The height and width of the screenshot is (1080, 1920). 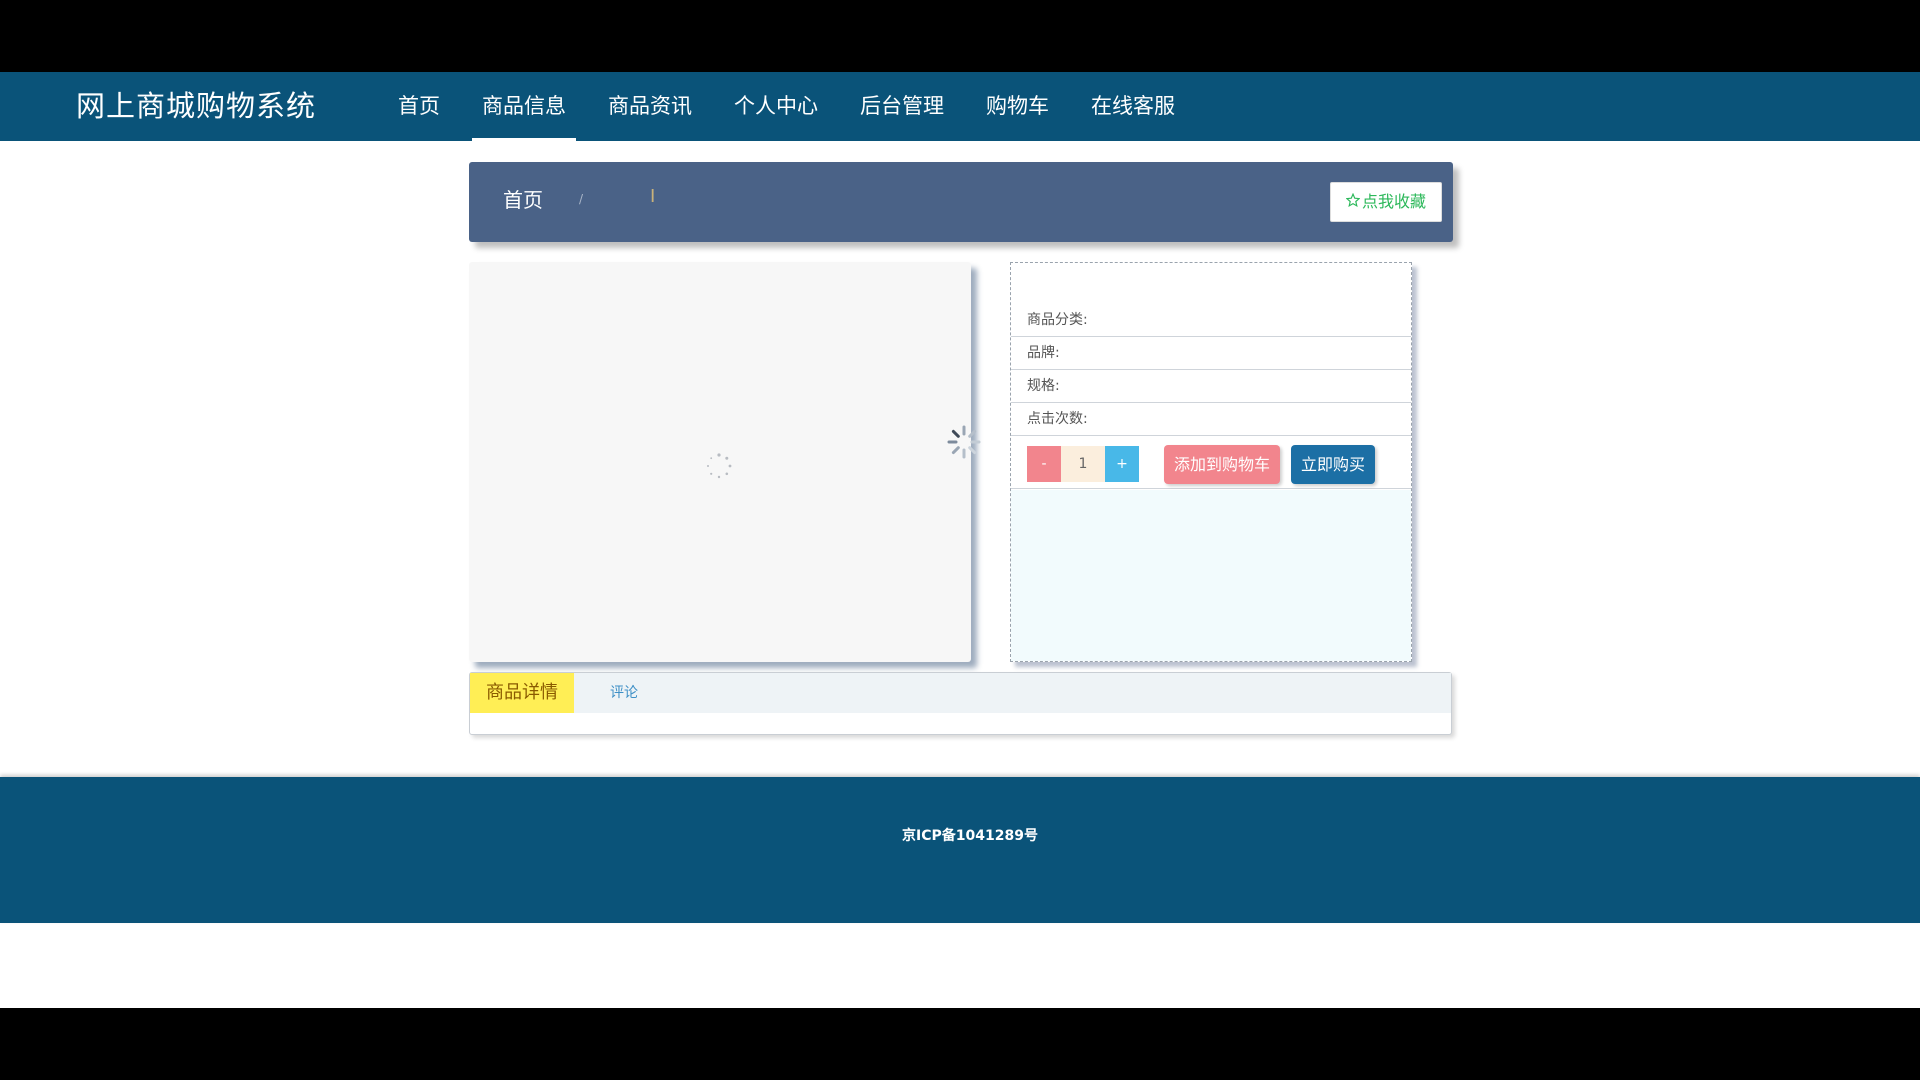 I want to click on quantity-decrease-button: -, so click(x=1044, y=464).